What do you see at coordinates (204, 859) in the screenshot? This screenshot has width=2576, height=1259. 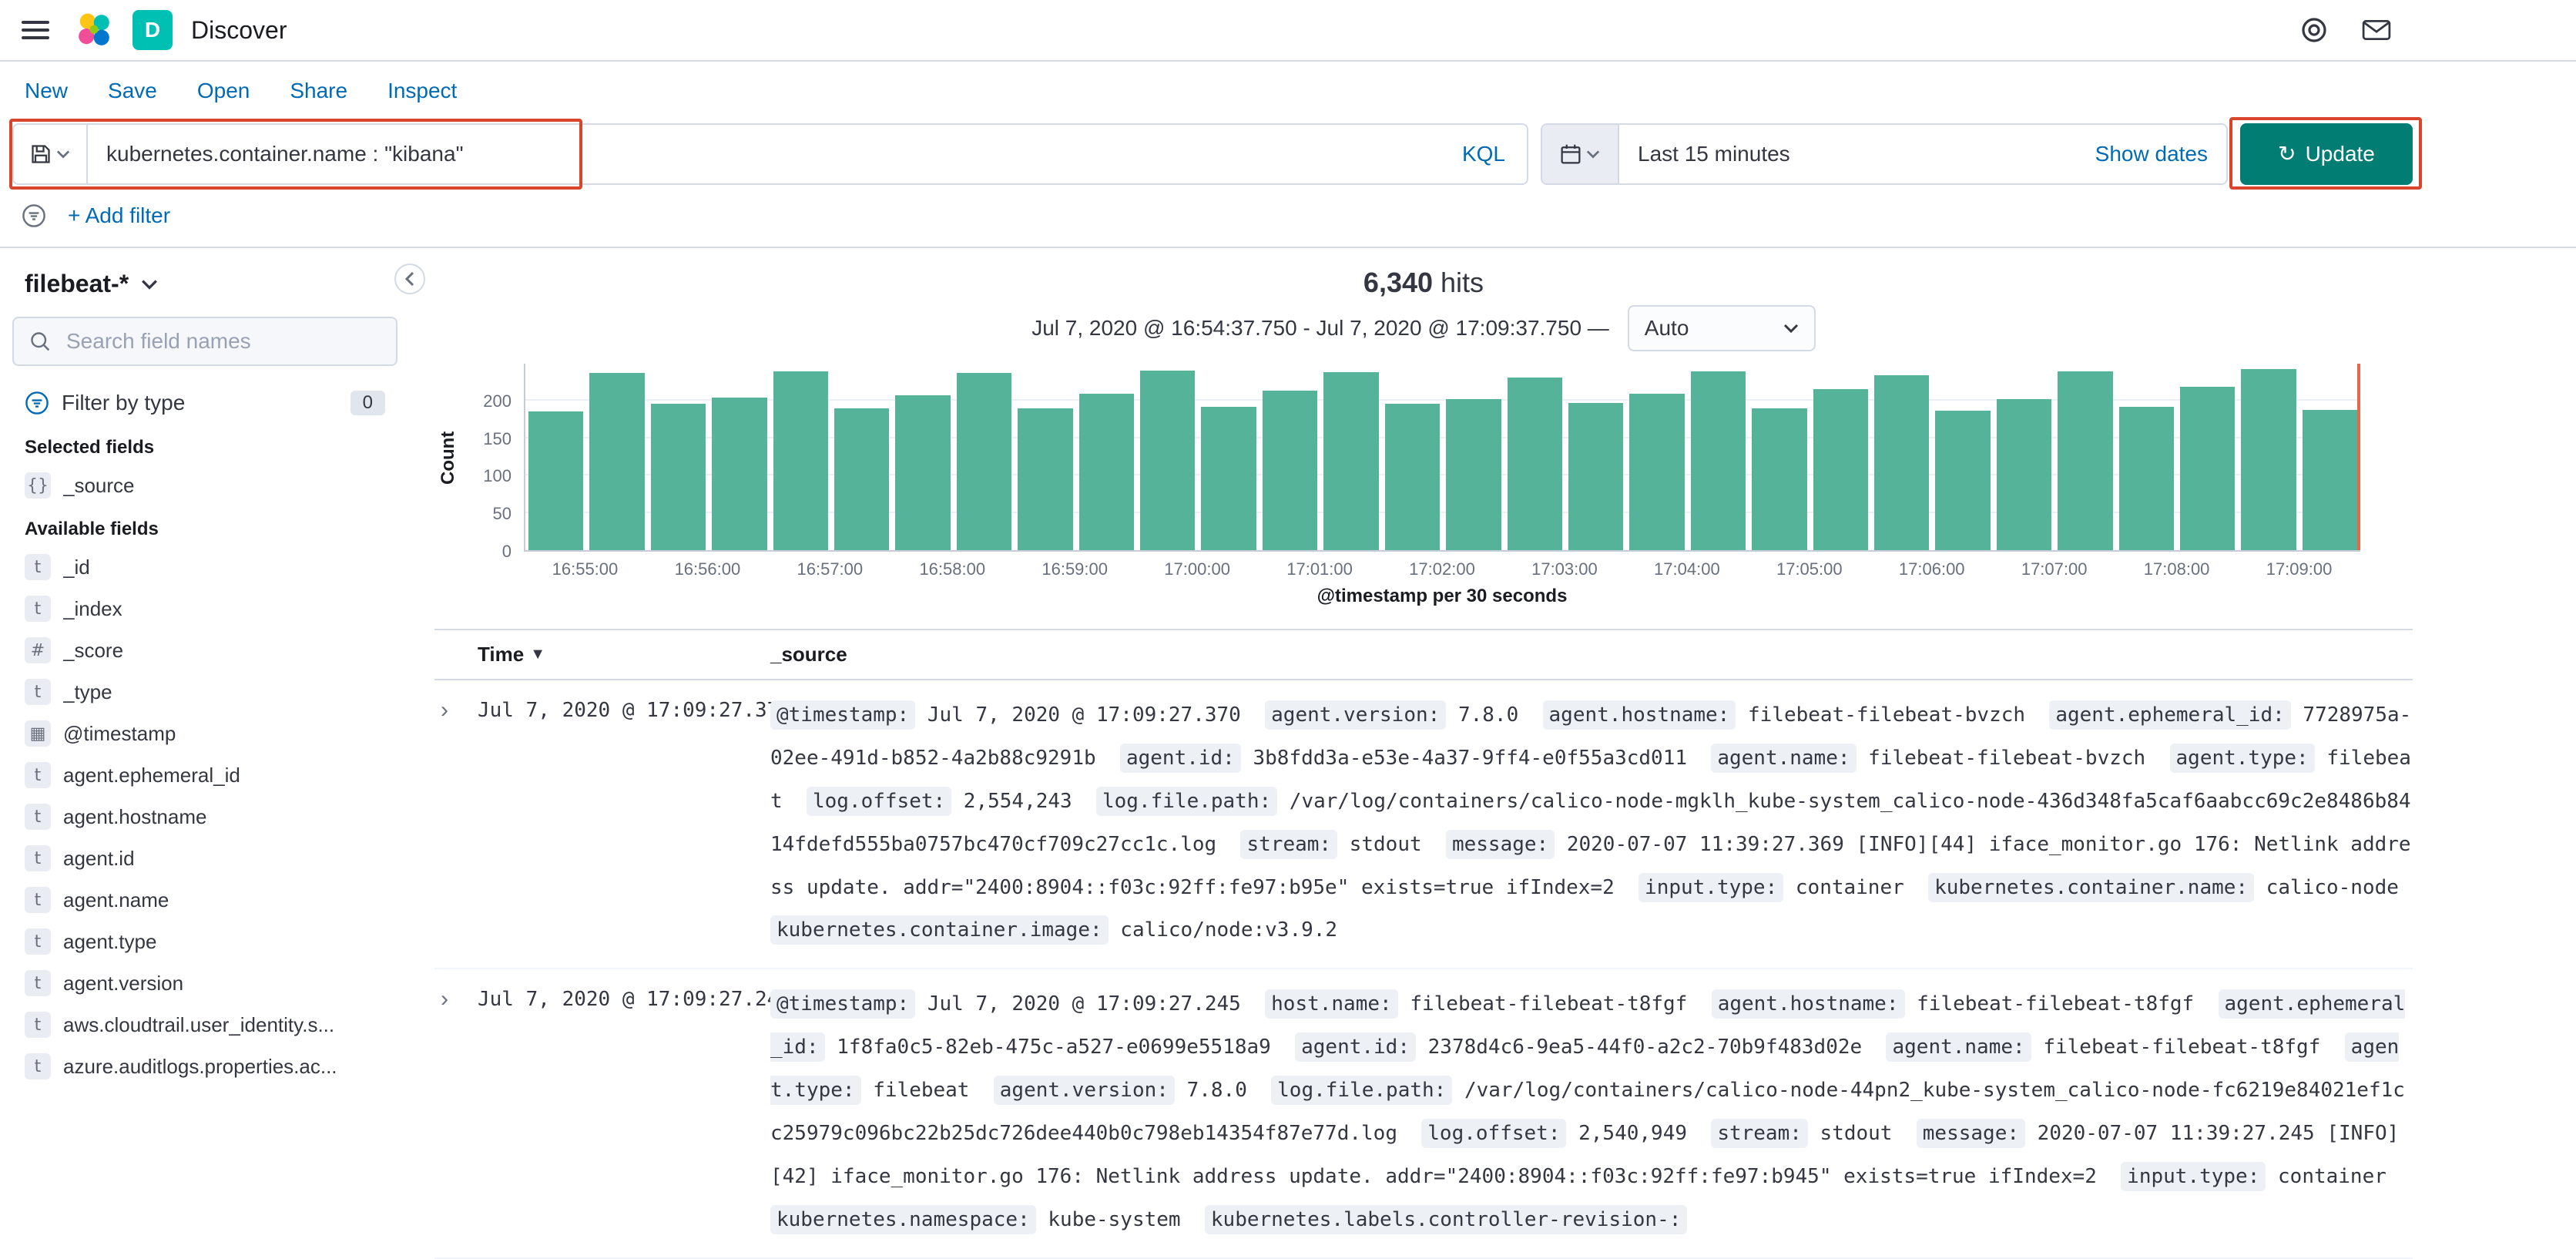 I see `field-item: t agent.id` at bounding box center [204, 859].